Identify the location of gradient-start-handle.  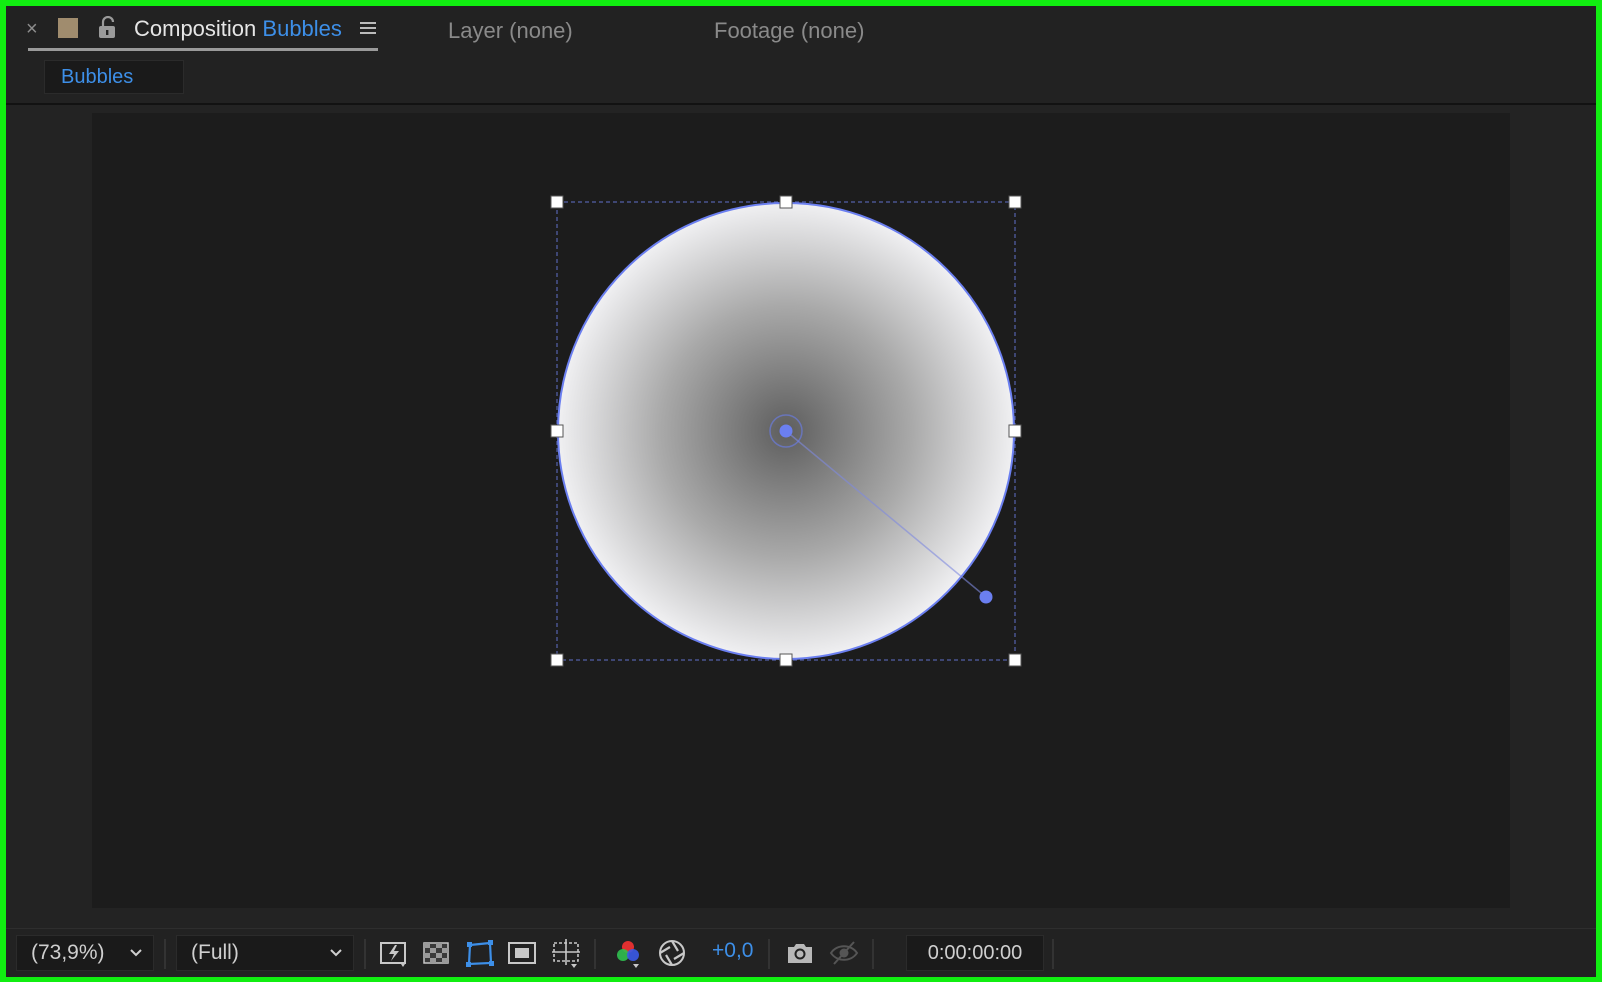
(786, 431).